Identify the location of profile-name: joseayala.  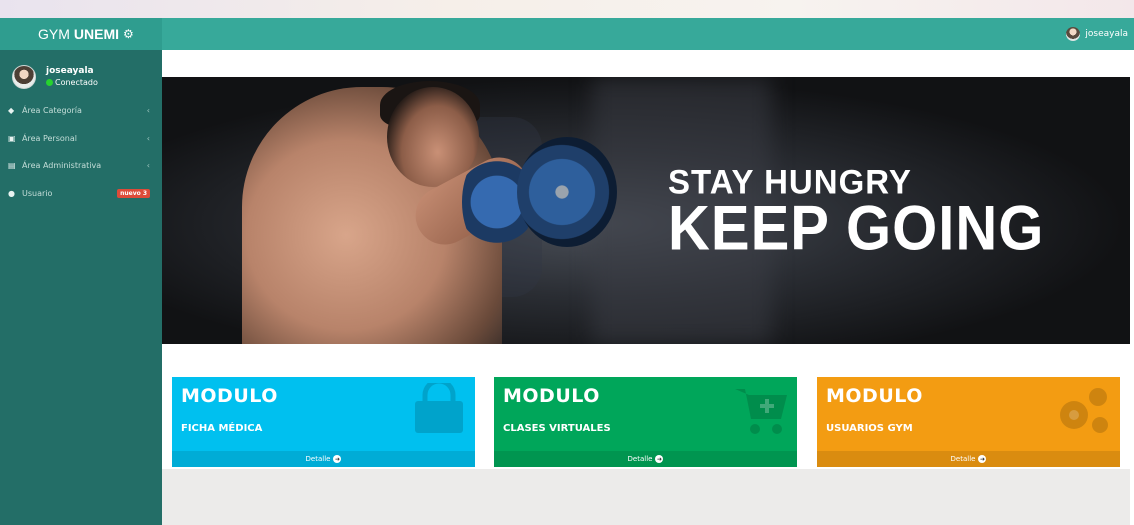
(70, 70).